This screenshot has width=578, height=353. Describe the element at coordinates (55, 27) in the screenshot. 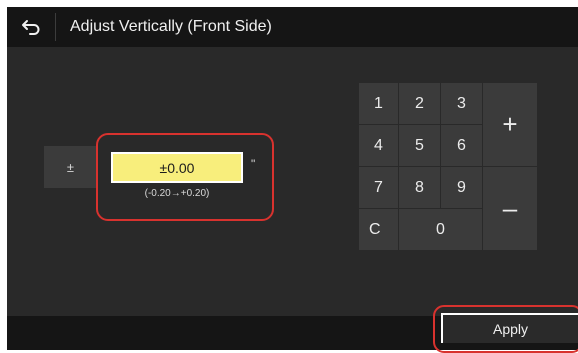

I see `header-divider` at that location.